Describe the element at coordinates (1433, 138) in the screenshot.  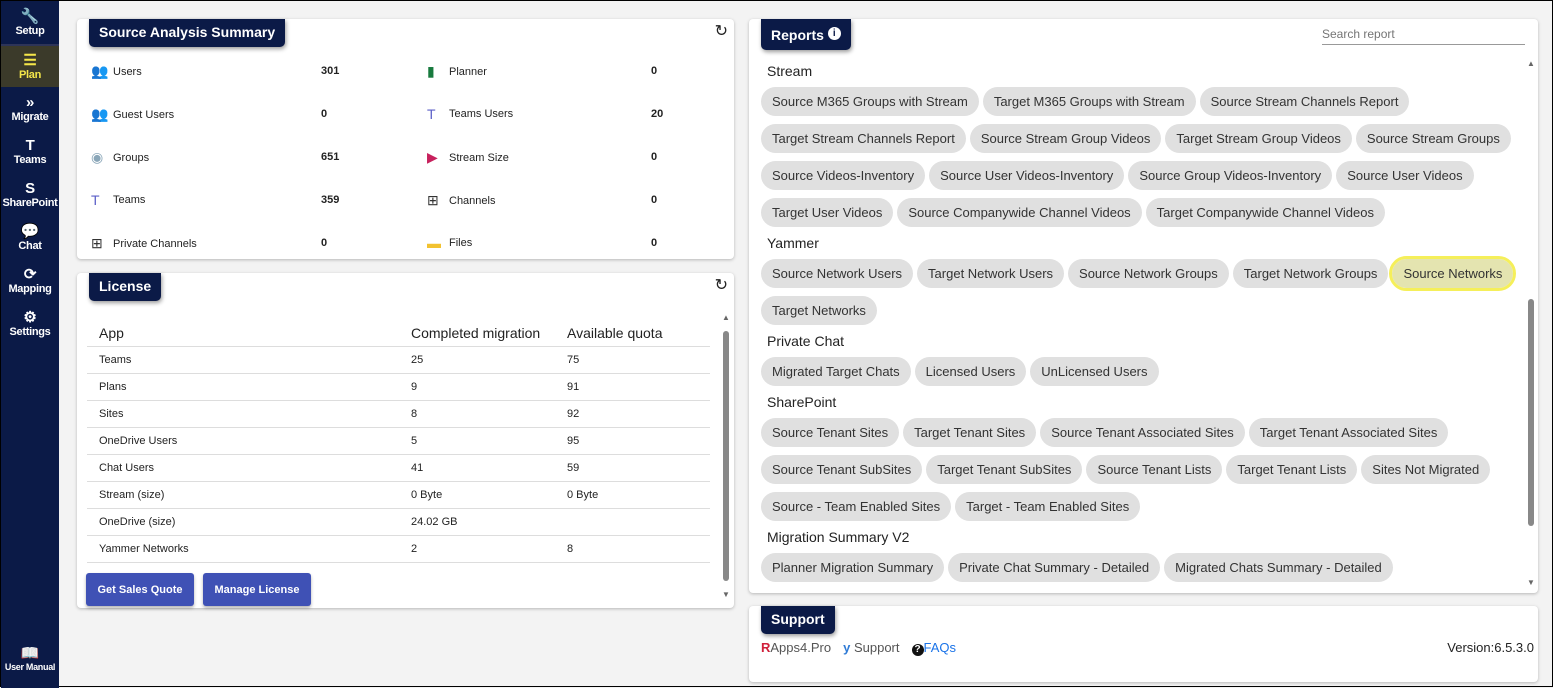
I see `report-chip: Source Stream Groups` at that location.